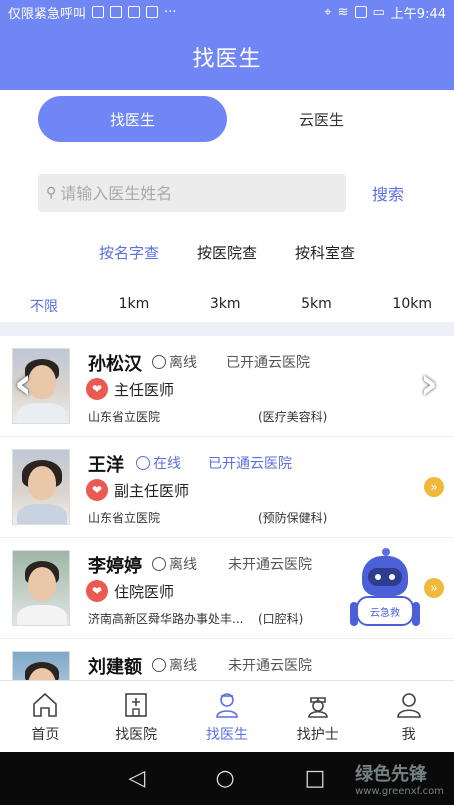  Describe the element at coordinates (116, 12) in the screenshot. I see `cloud-icon` at that location.